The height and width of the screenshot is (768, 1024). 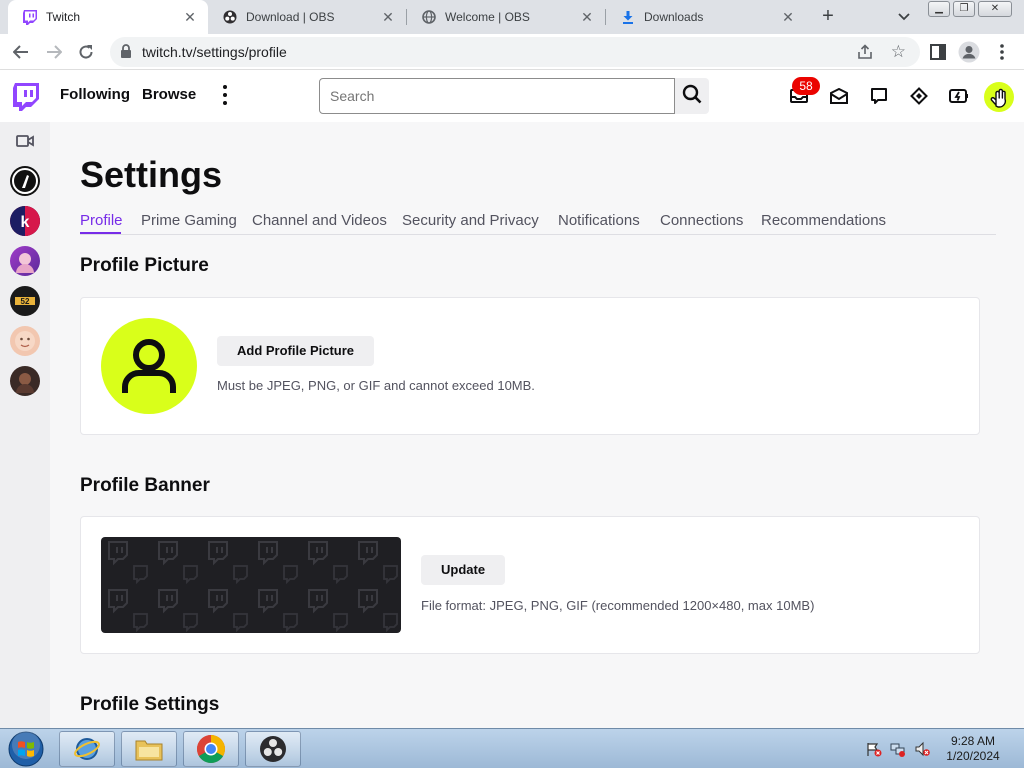 I want to click on system-clock: 9:28 AM 1/20/2024, so click(x=973, y=749).